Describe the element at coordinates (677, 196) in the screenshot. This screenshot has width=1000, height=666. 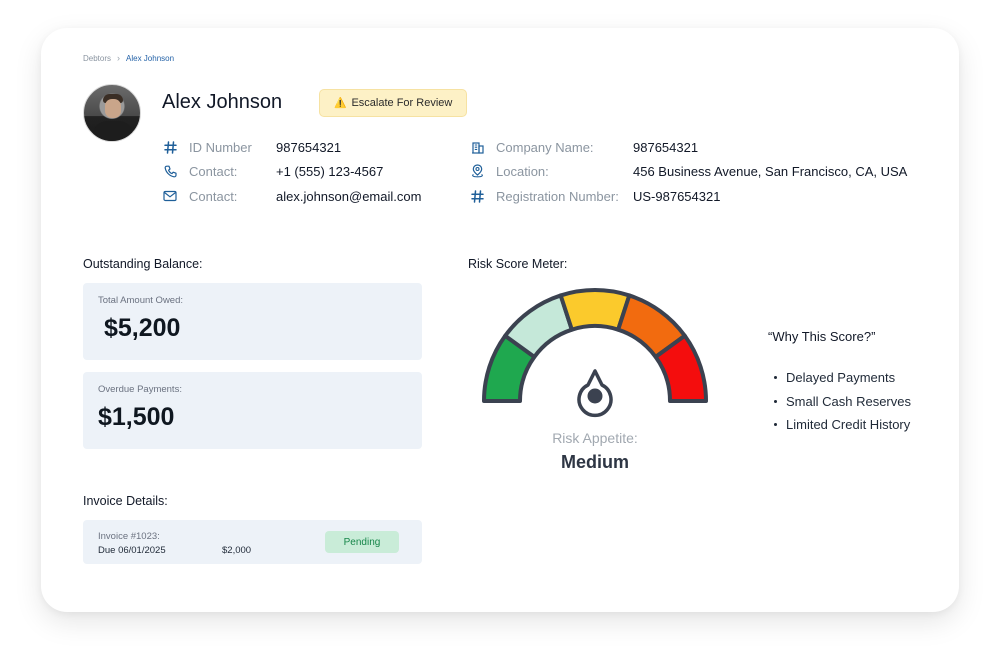
I see `info-value: US-987654321` at that location.